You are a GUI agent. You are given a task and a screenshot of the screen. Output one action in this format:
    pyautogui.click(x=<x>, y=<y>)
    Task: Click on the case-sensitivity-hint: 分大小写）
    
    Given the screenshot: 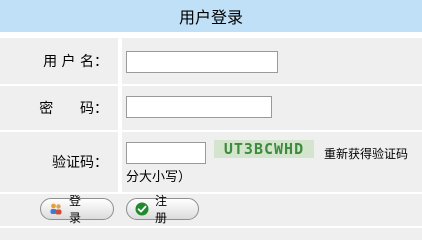 What is the action you would take?
    pyautogui.click(x=159, y=177)
    